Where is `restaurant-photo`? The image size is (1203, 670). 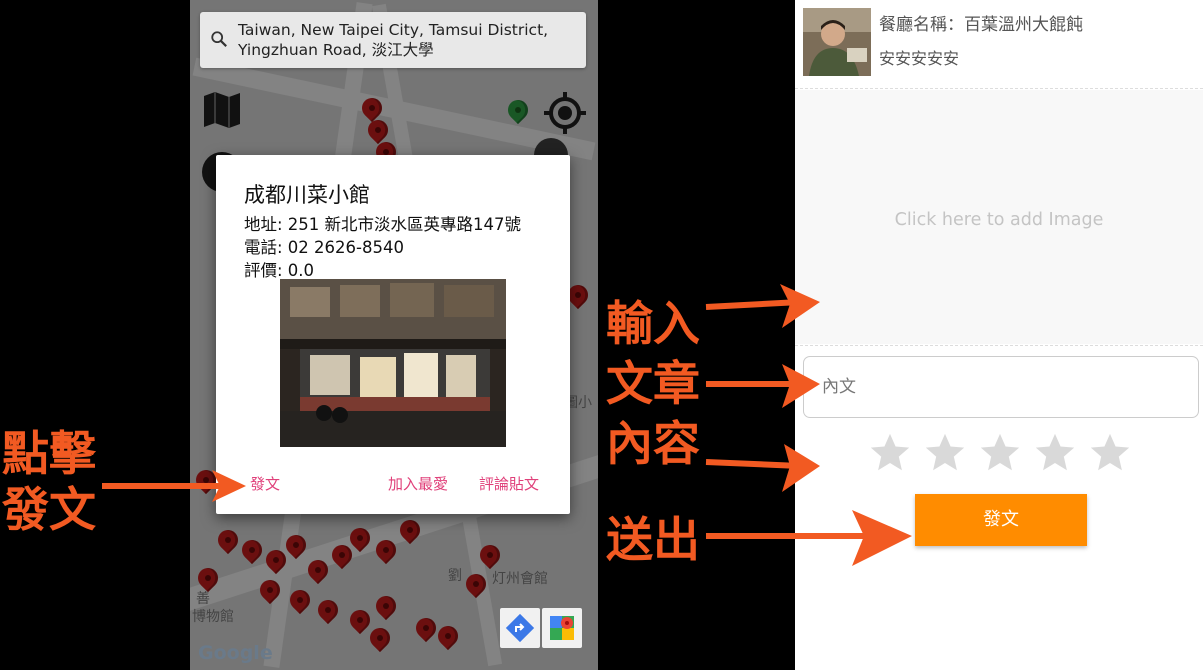
restaurant-photo is located at coordinates (393, 363).